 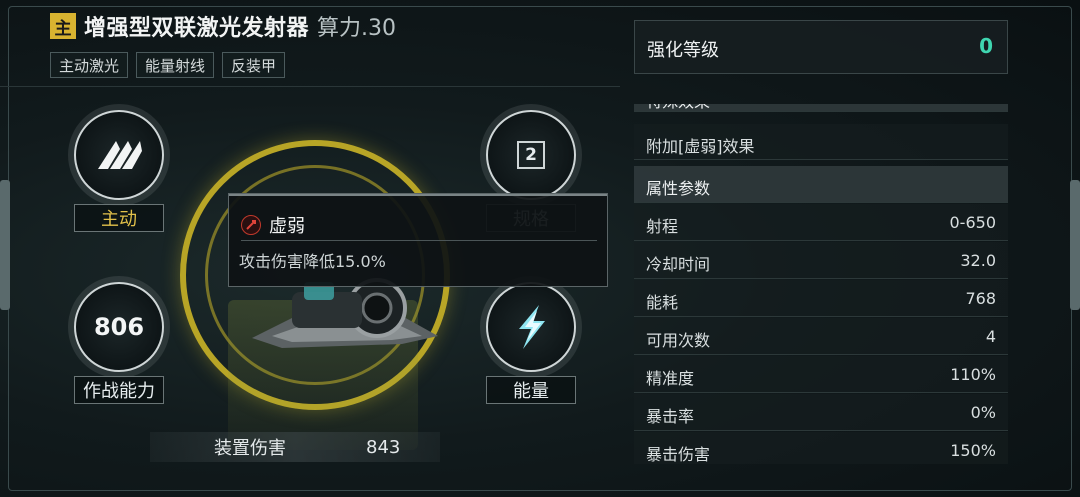 What do you see at coordinates (250, 448) in the screenshot?
I see `device-damage-label: 装置伤害` at bounding box center [250, 448].